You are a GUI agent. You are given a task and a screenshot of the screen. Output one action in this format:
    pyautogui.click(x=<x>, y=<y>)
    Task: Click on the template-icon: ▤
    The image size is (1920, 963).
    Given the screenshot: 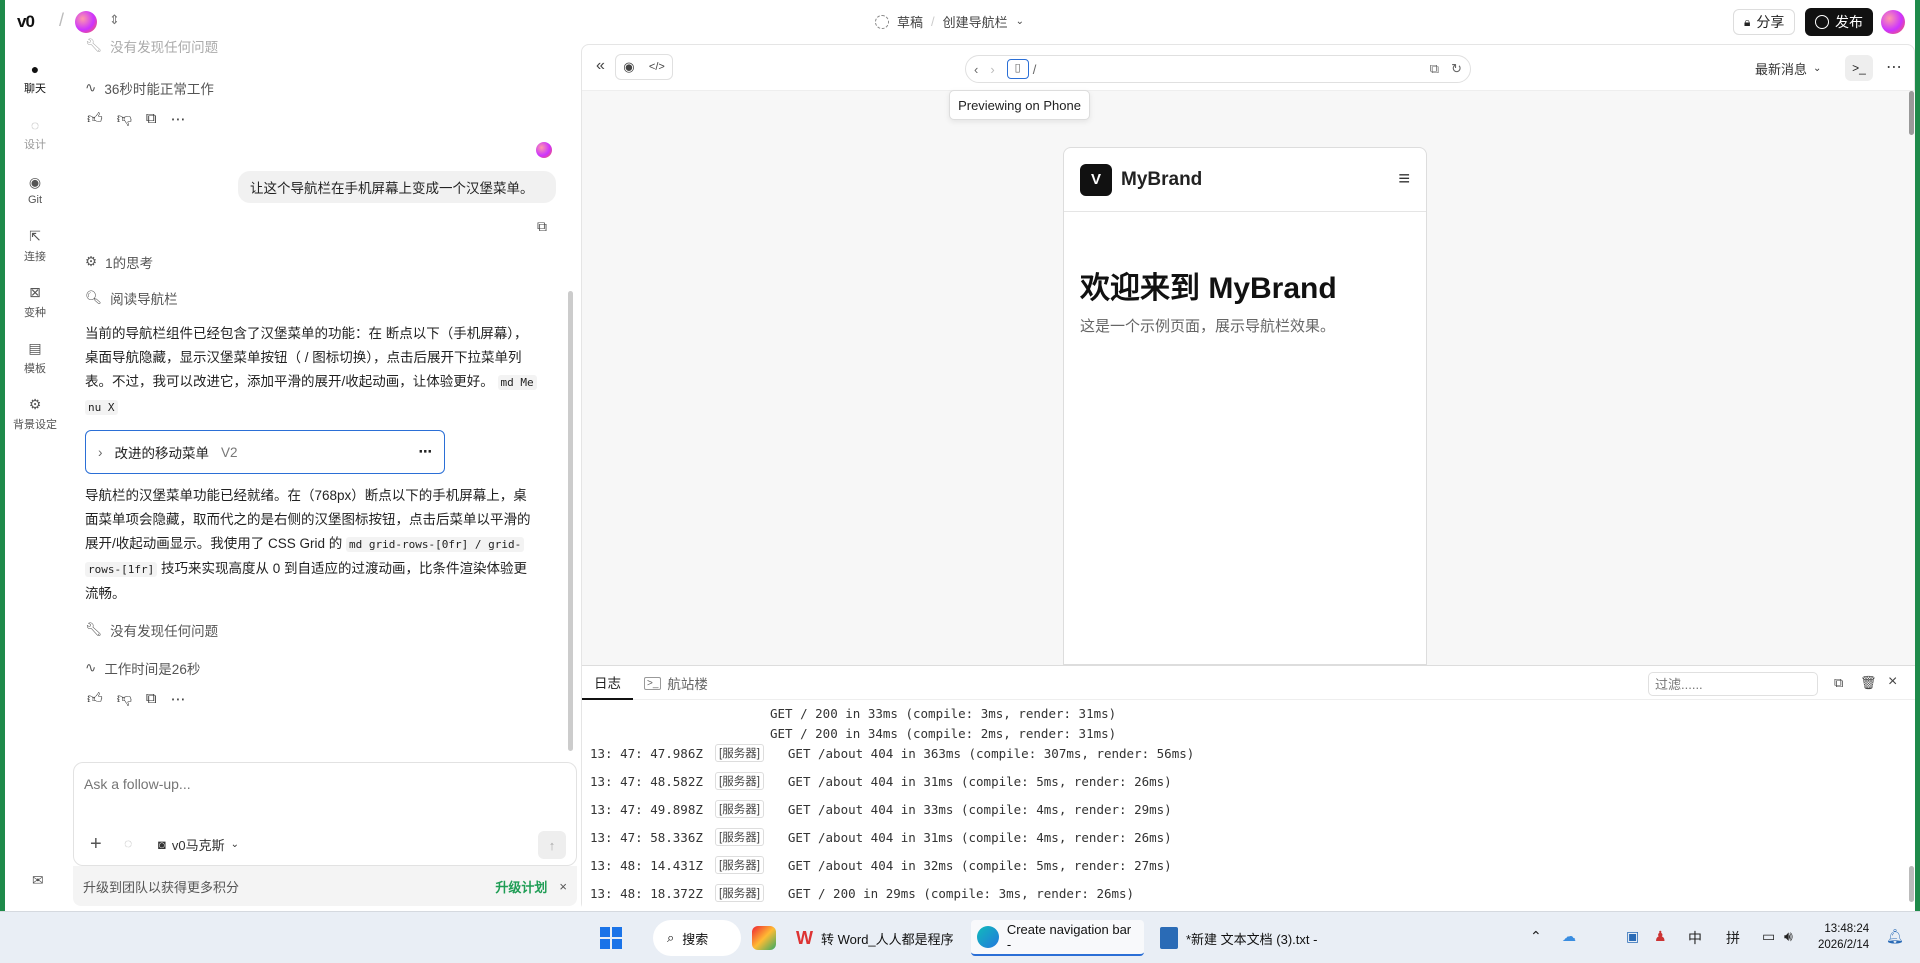 What is the action you would take?
    pyautogui.click(x=35, y=348)
    